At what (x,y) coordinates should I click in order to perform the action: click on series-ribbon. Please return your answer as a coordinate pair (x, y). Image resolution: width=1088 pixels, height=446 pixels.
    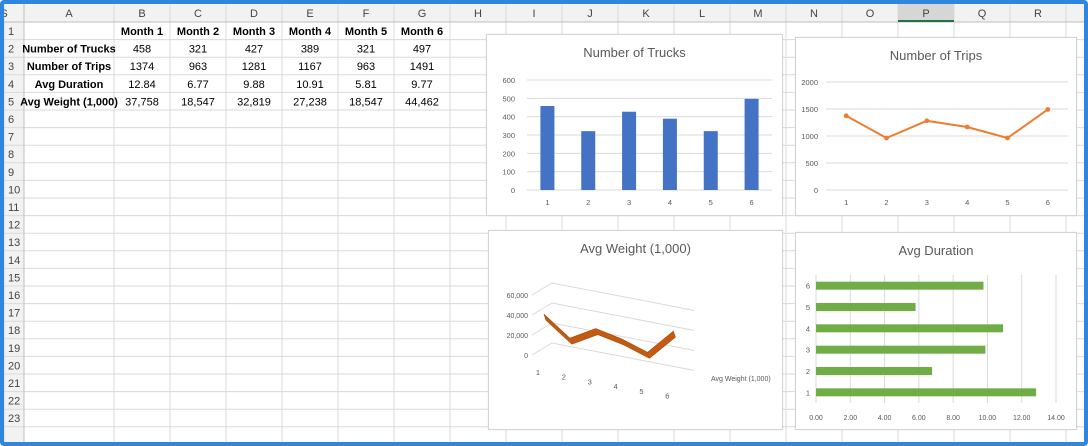
    Looking at the image, I should click on (609, 336).